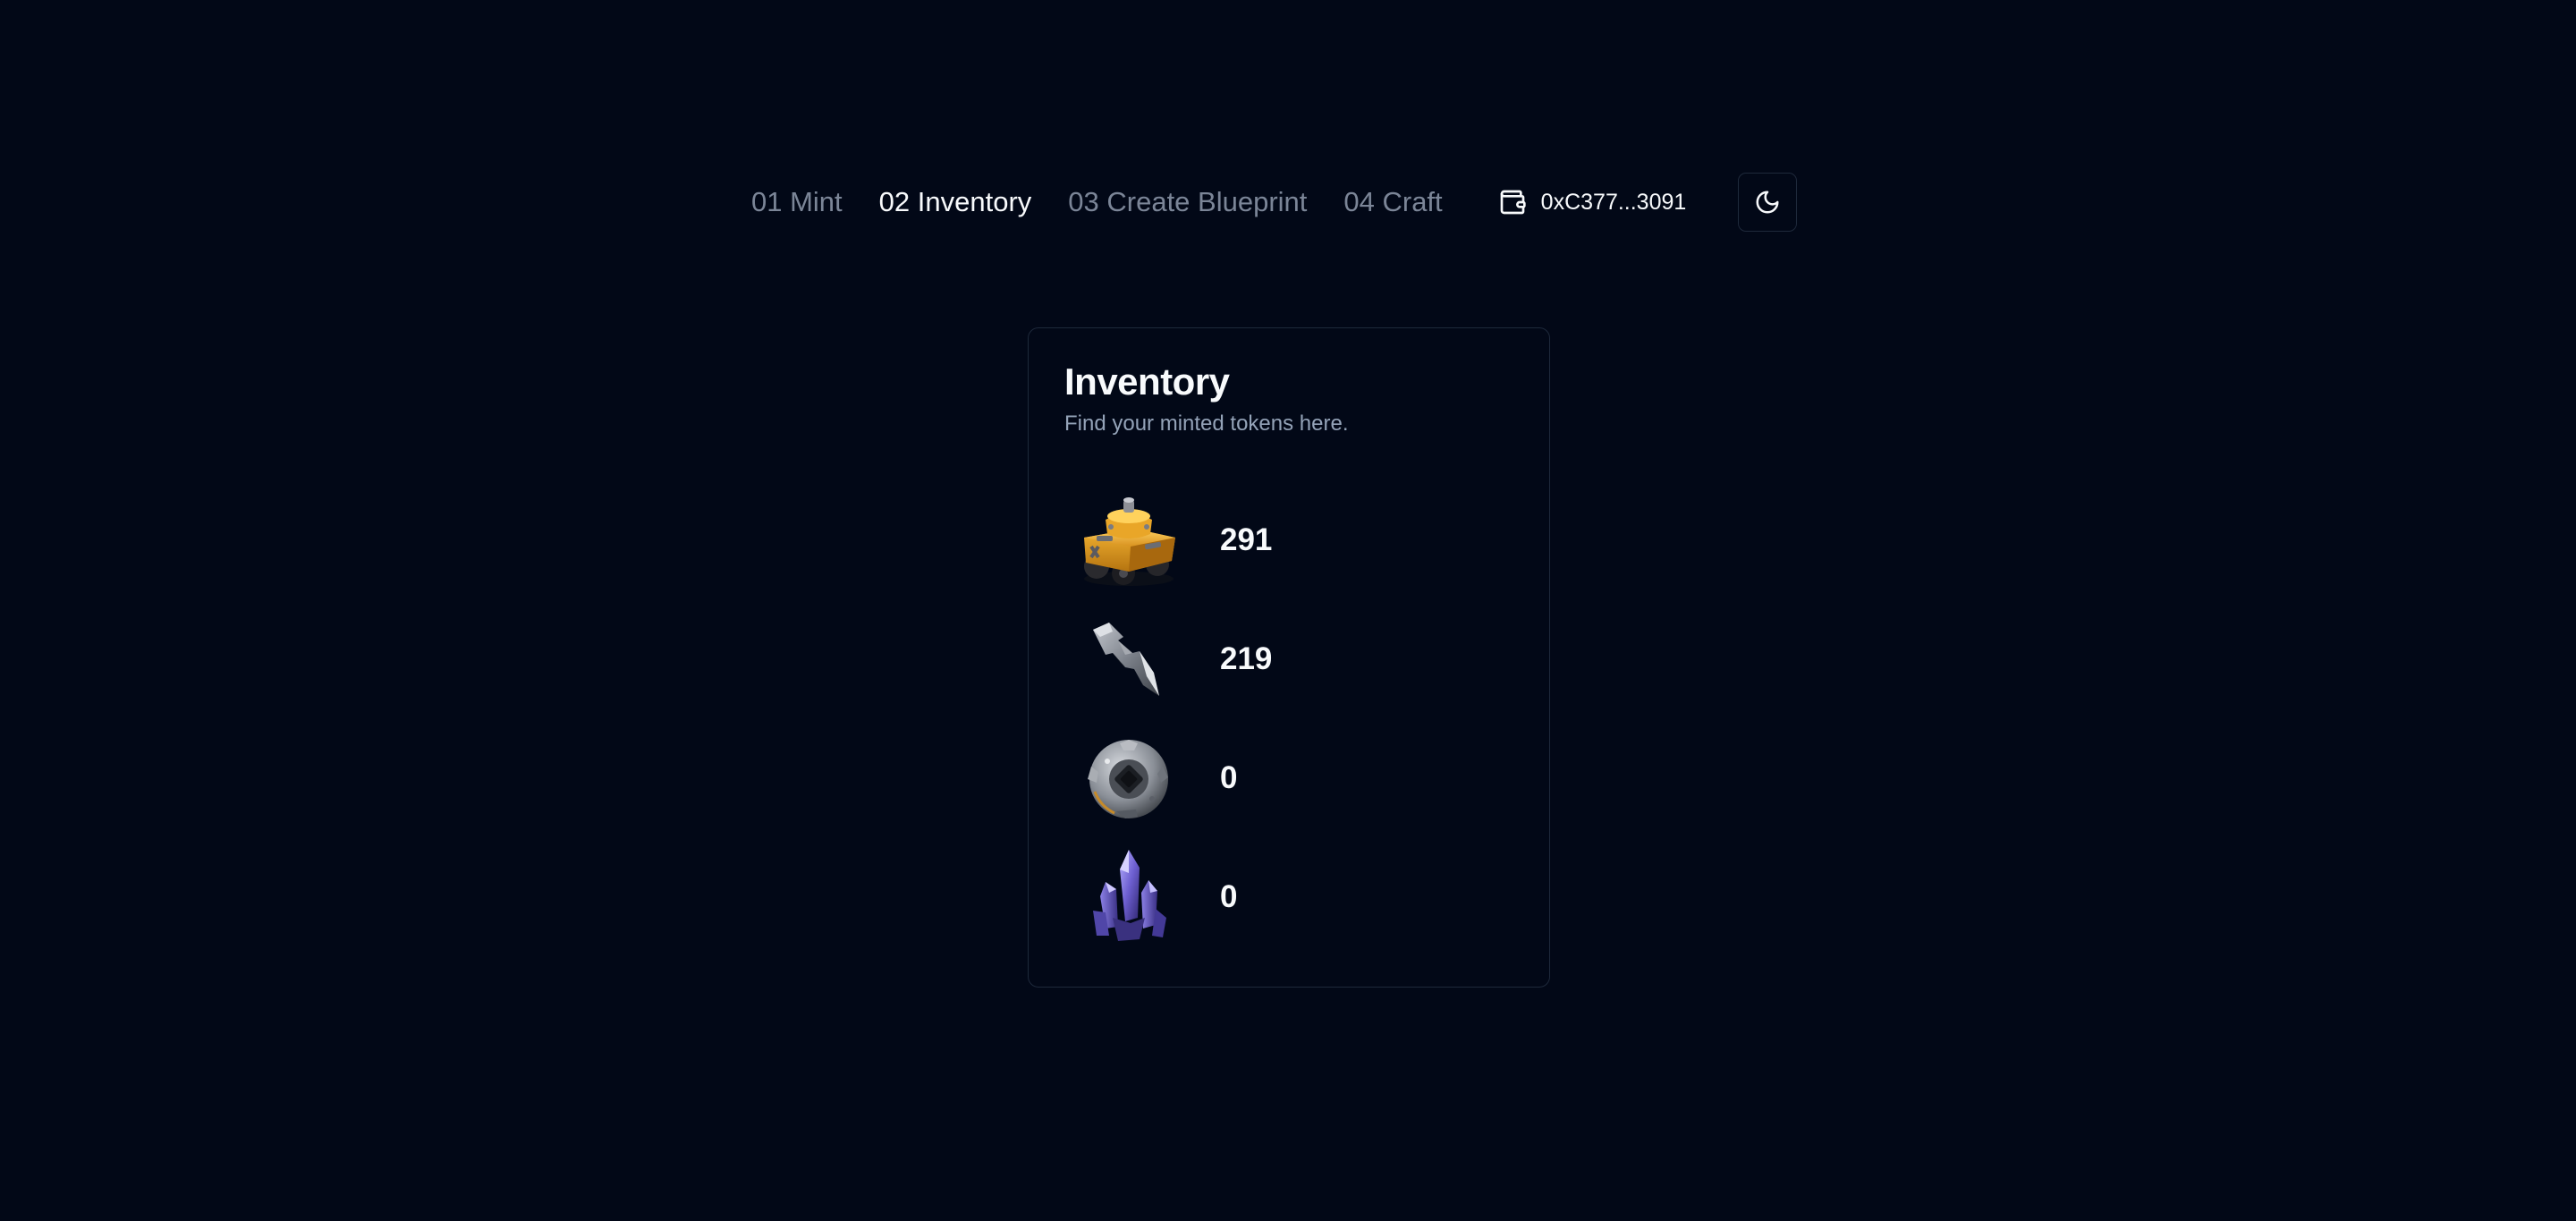 This screenshot has width=2576, height=1221. I want to click on inventory-card: Inventory Find your minted tokens here., so click(1289, 657).